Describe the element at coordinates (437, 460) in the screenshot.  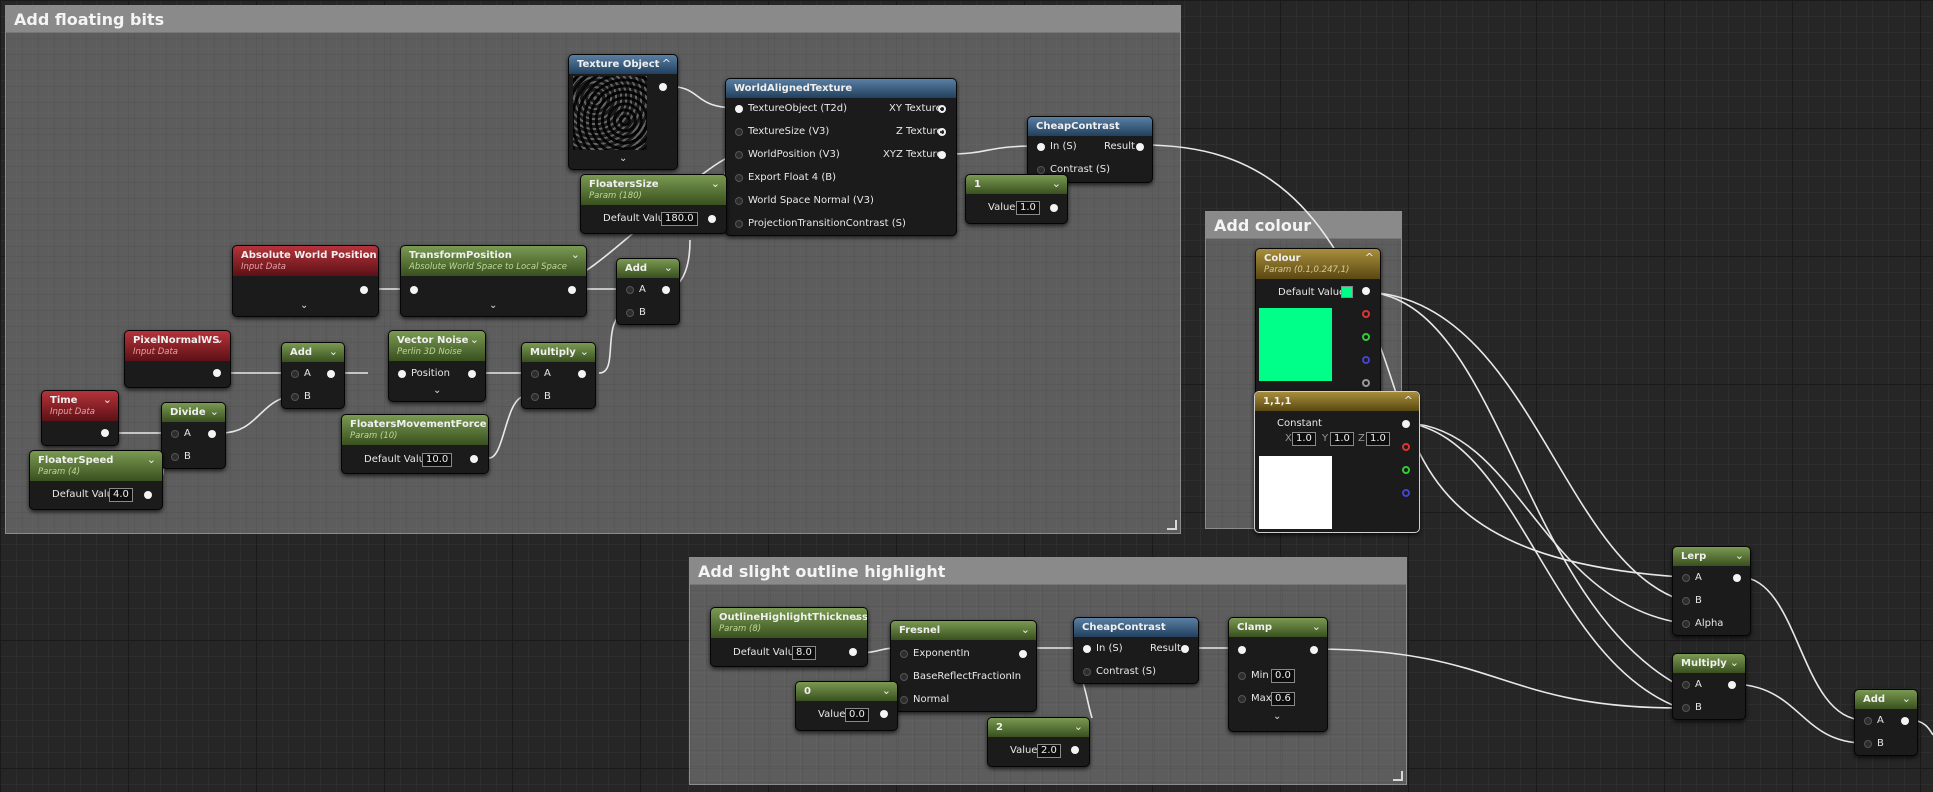
I see `value-field: 10.0` at that location.